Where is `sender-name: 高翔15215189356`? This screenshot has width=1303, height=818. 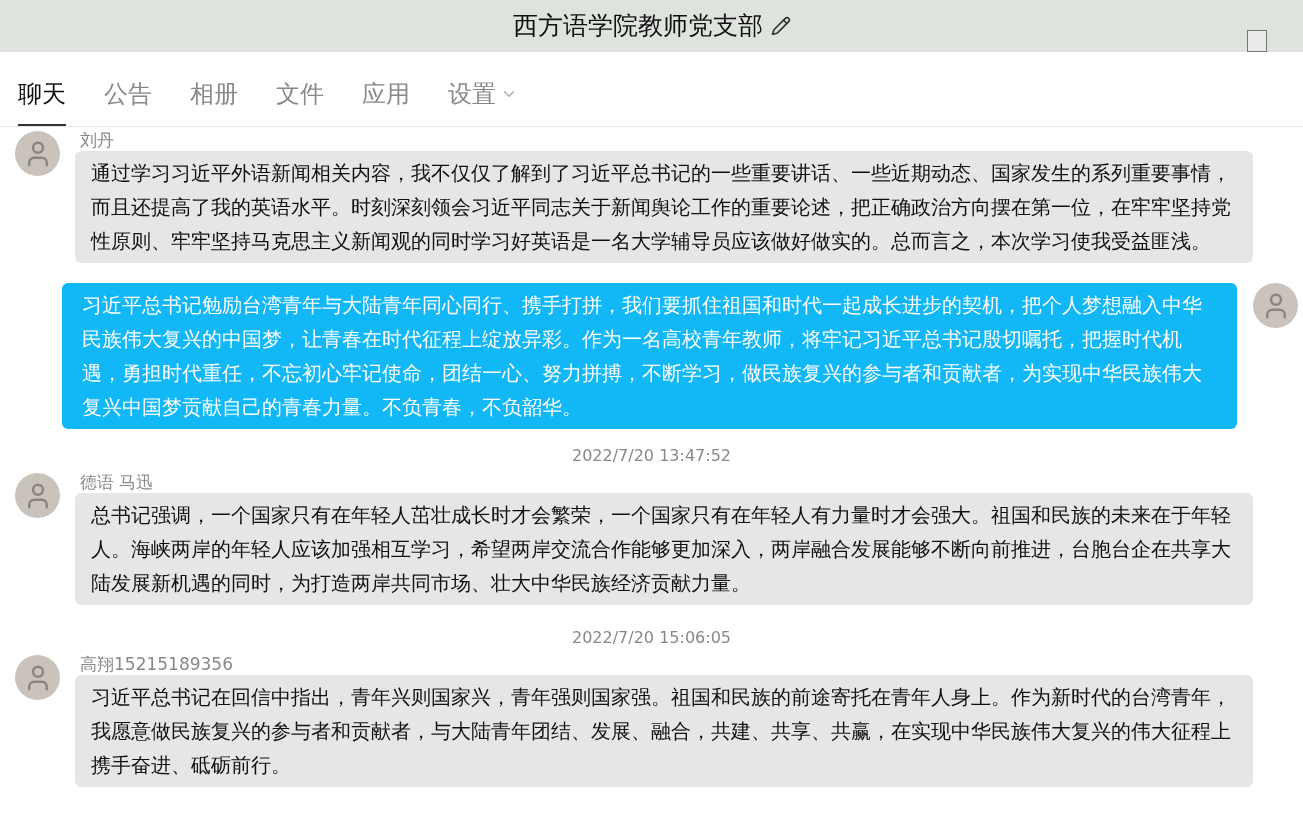 sender-name: 高翔15215189356 is located at coordinates (156, 664).